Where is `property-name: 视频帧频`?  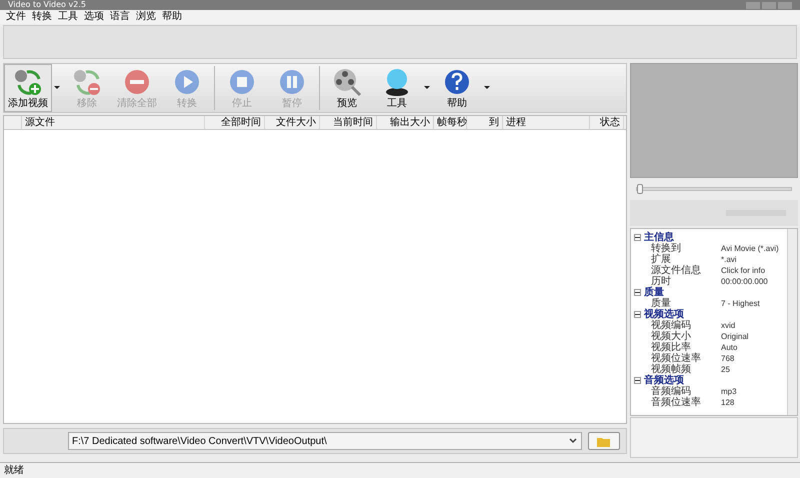 property-name: 视频帧频 is located at coordinates (671, 369).